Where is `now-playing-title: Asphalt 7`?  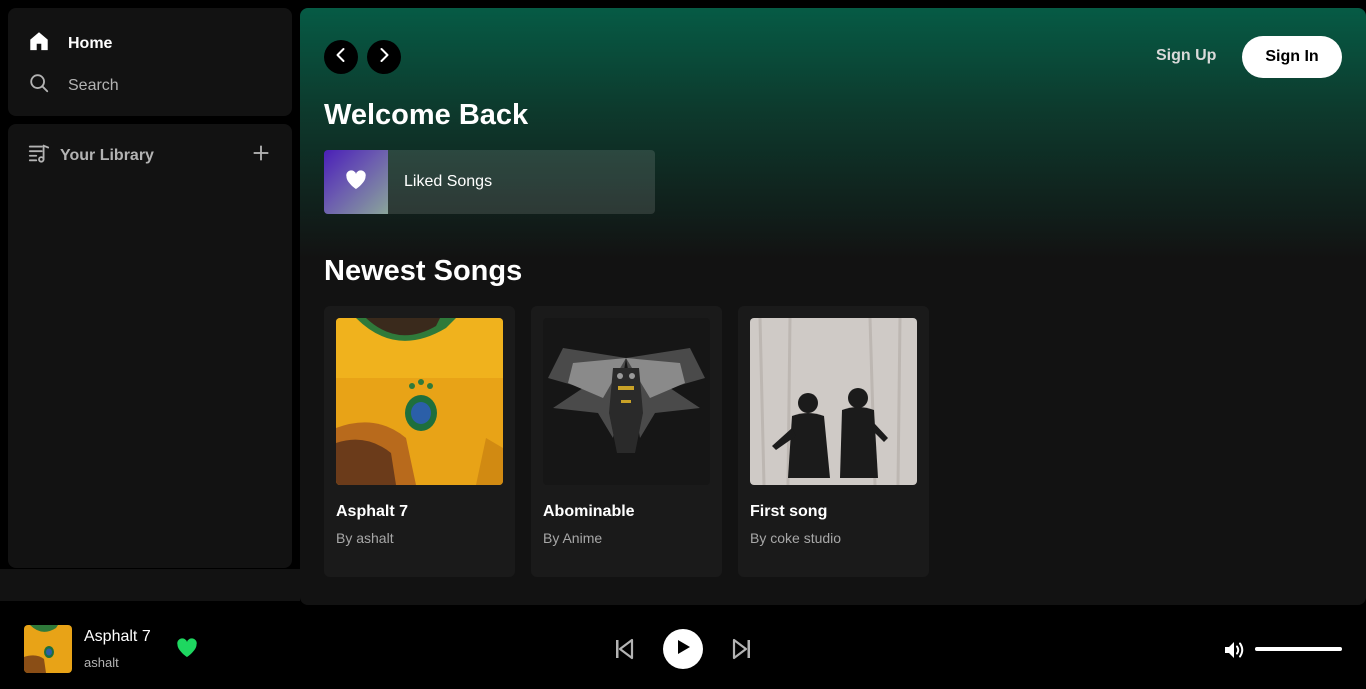
now-playing-title: Asphalt 7 is located at coordinates (117, 636).